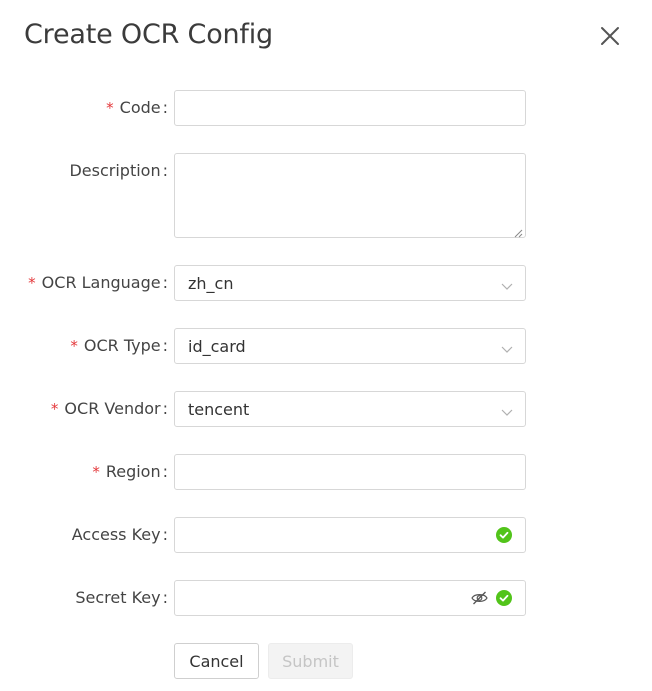  I want to click on region-label: * Region:, so click(130, 471).